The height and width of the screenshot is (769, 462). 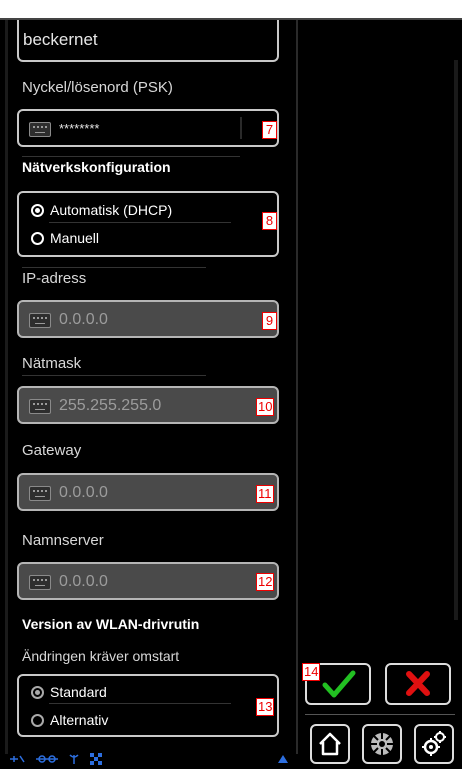 I want to click on cancel-button, so click(x=418, y=684).